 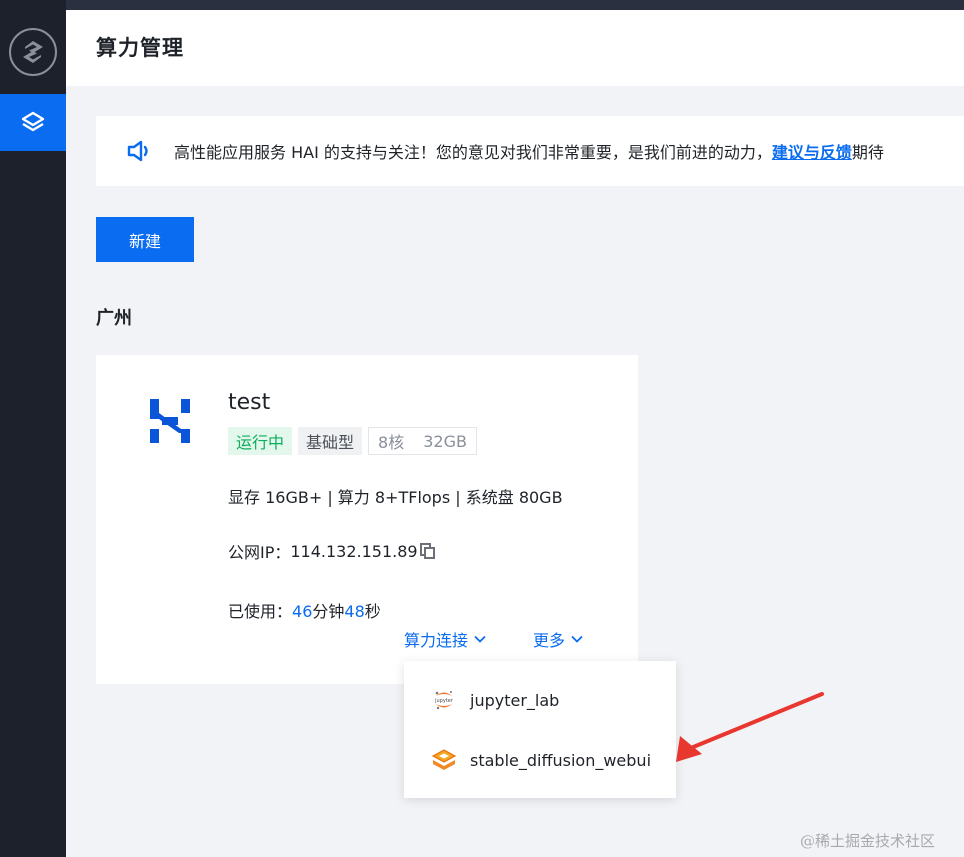 What do you see at coordinates (868, 841) in the screenshot?
I see `watermark: @稀土掘金技术社区` at bounding box center [868, 841].